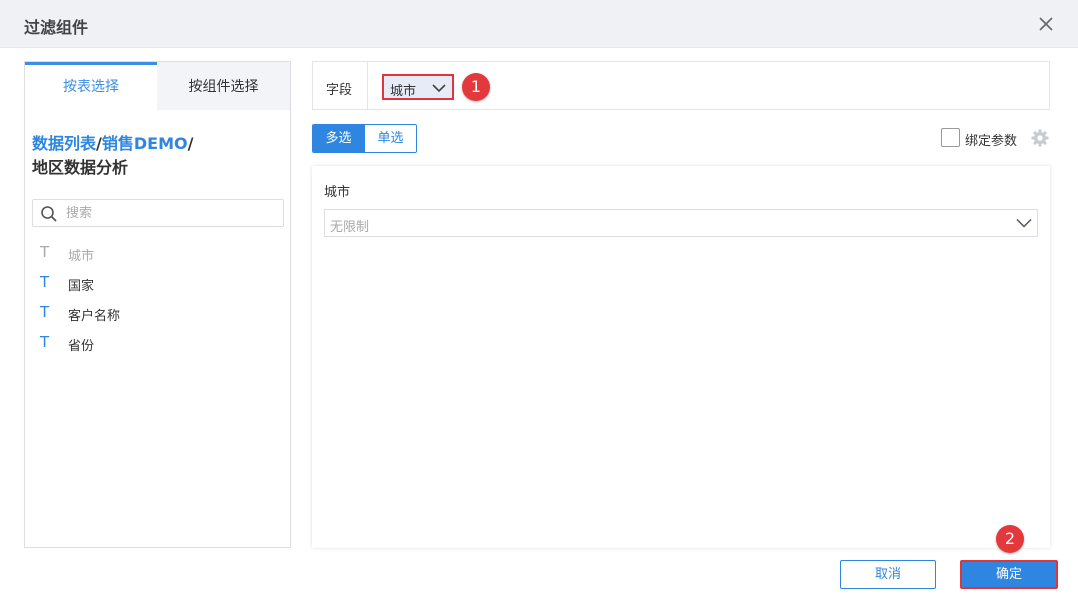  Describe the element at coordinates (390, 138) in the screenshot. I see `single-select-option: 单选` at that location.